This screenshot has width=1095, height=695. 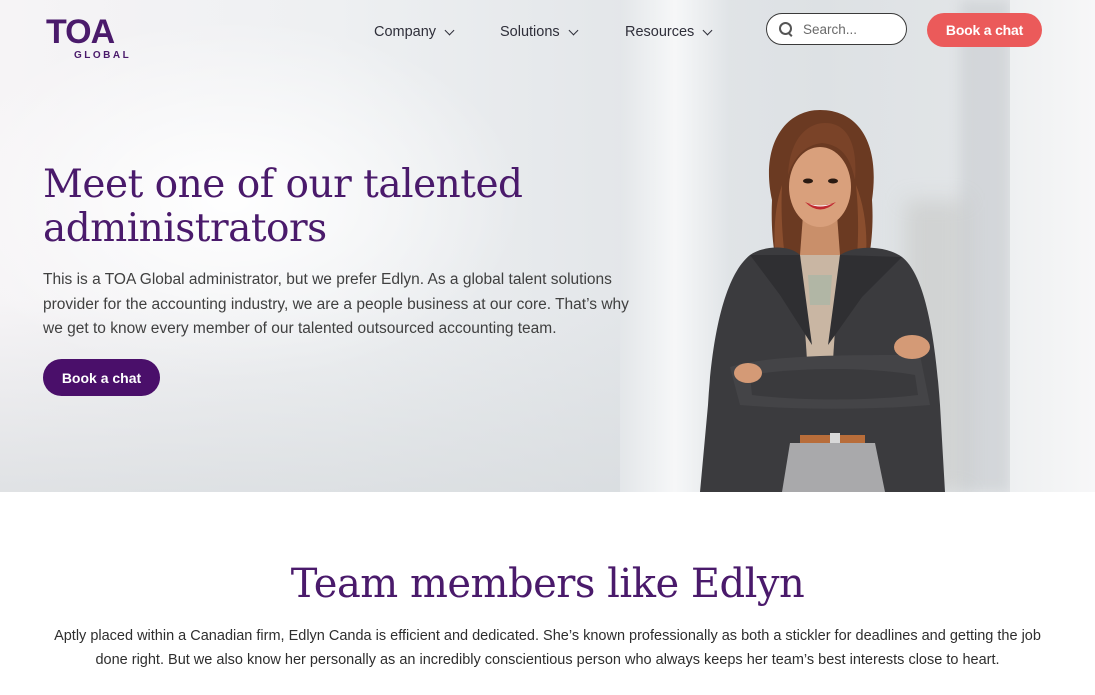 What do you see at coordinates (103, 55) in the screenshot?
I see `logo-subtext: GLOBAL` at bounding box center [103, 55].